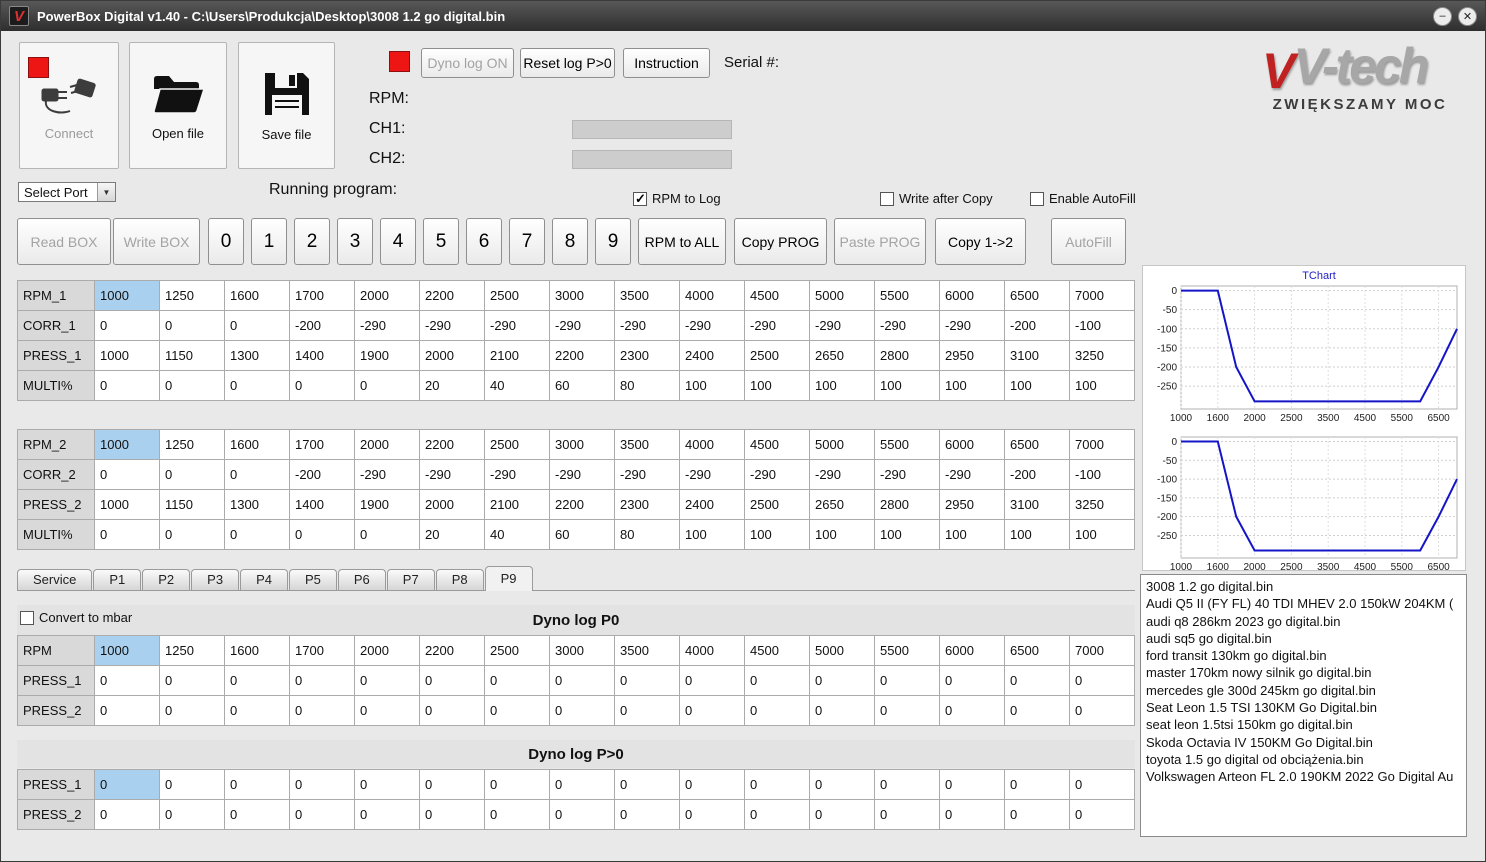  What do you see at coordinates (322, 650) in the screenshot?
I see `grid-cell: 1700` at bounding box center [322, 650].